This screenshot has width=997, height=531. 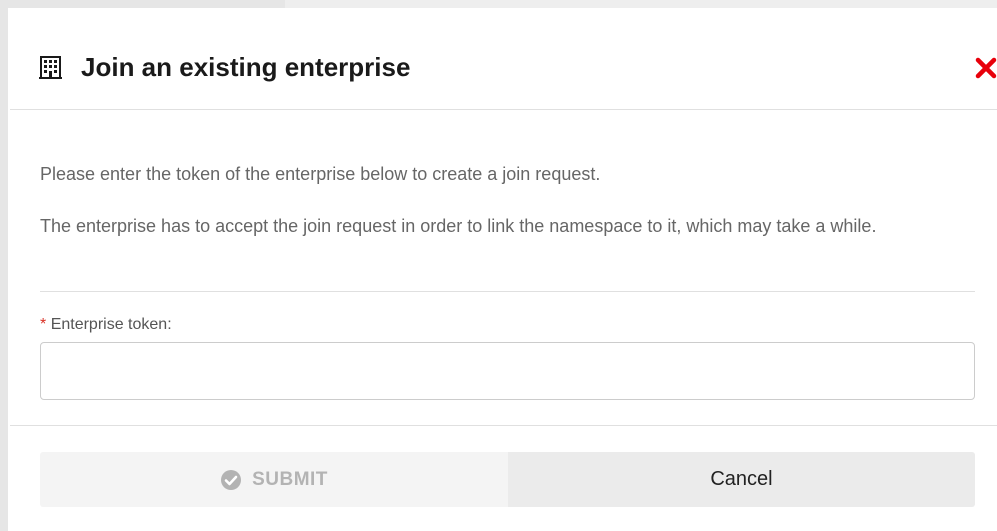 I want to click on cancel-button: Cancel, so click(x=741, y=479).